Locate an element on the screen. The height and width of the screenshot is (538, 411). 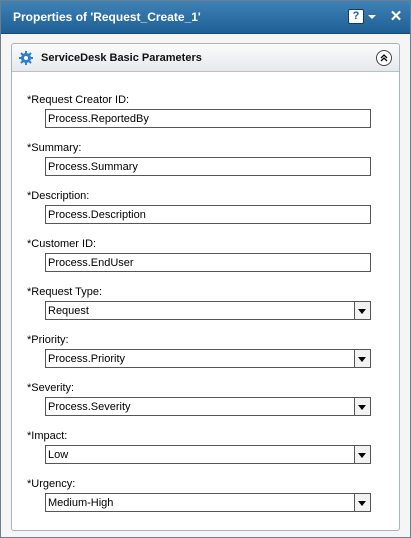
priority-label: *Priority: is located at coordinates (48, 340).